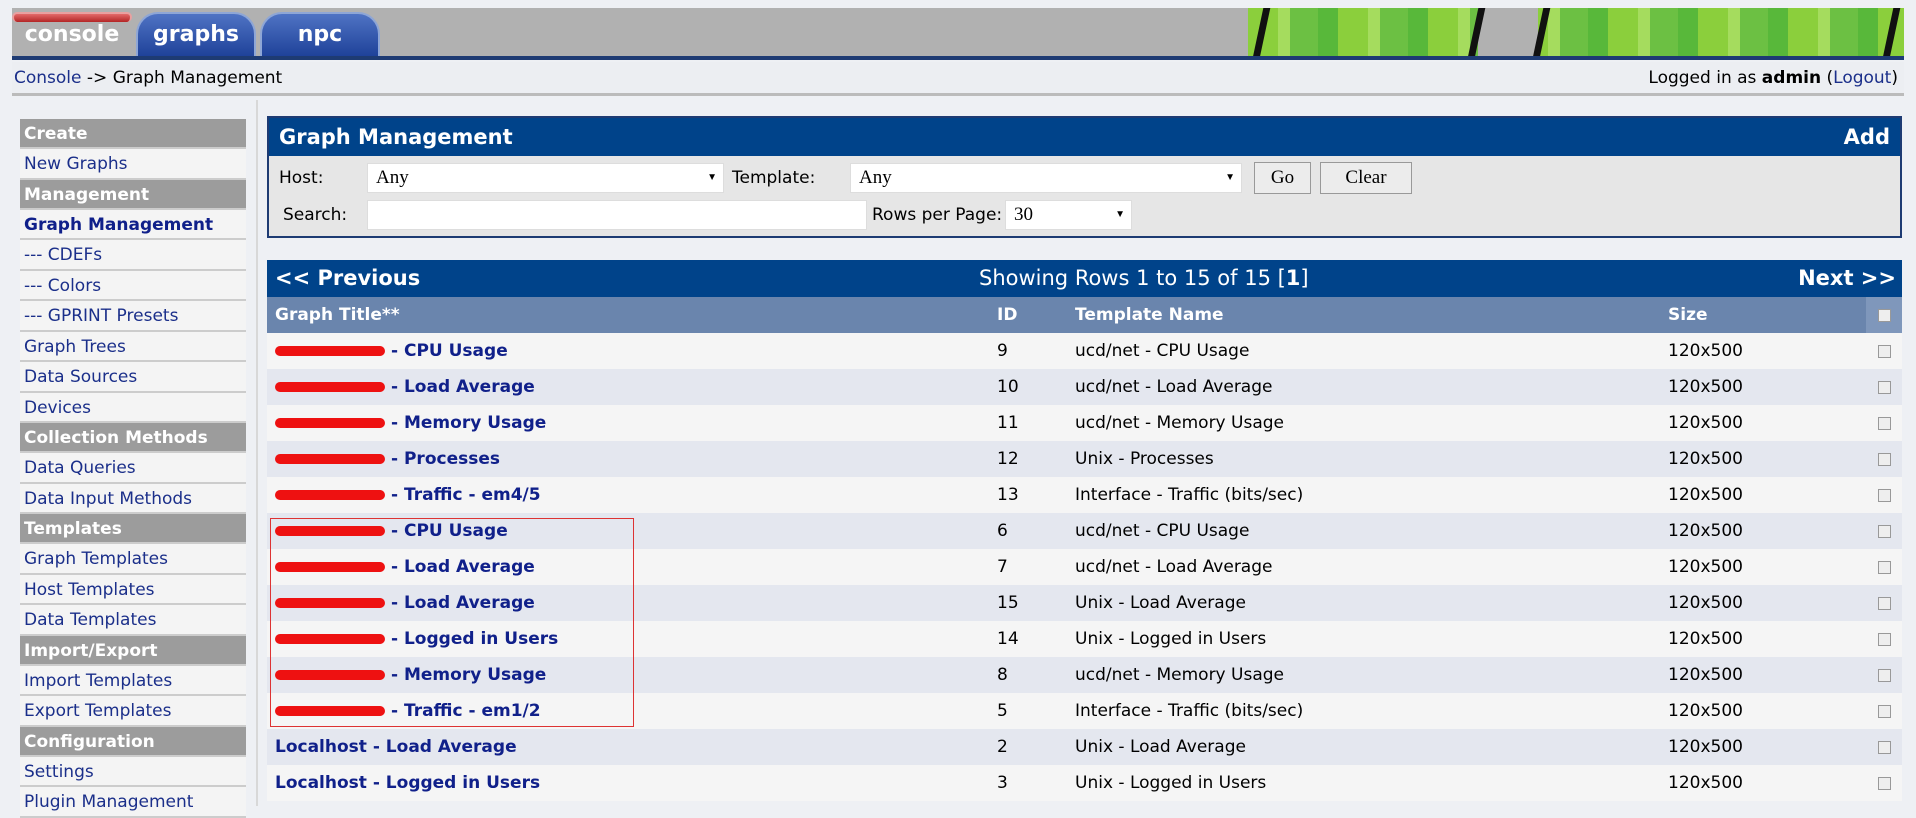 The width and height of the screenshot is (1916, 818). I want to click on col-graph-title: Graph Title**, so click(337, 315).